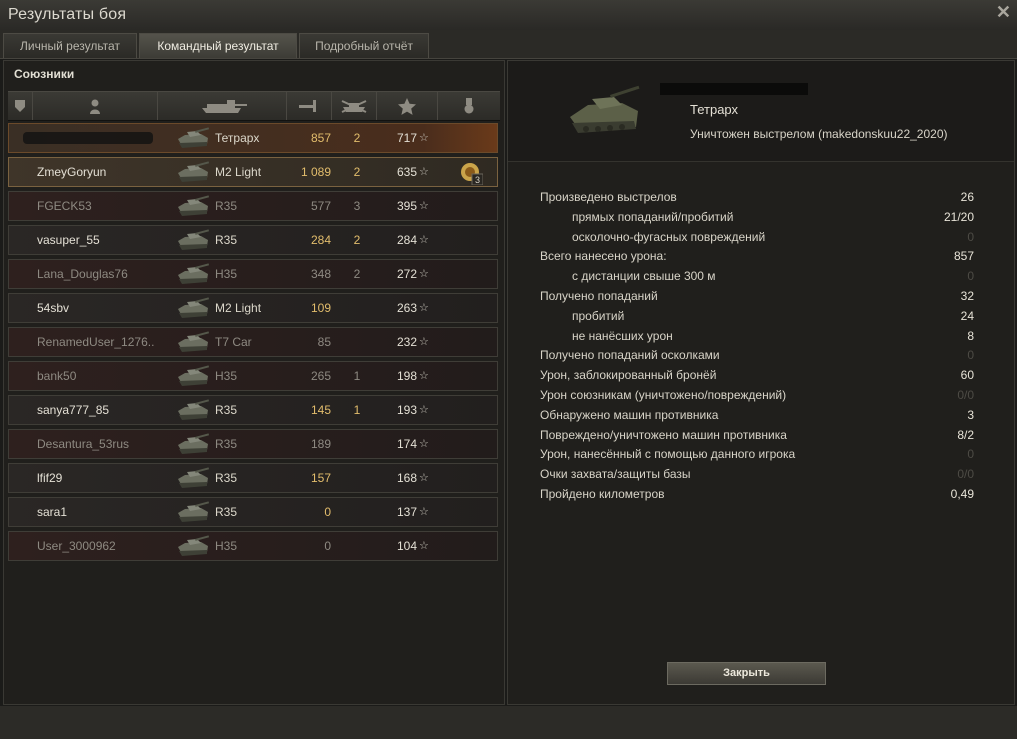 The height and width of the screenshot is (739, 1017). I want to click on table-row: bank50 H35 265 1 198 ☆, so click(253, 376).